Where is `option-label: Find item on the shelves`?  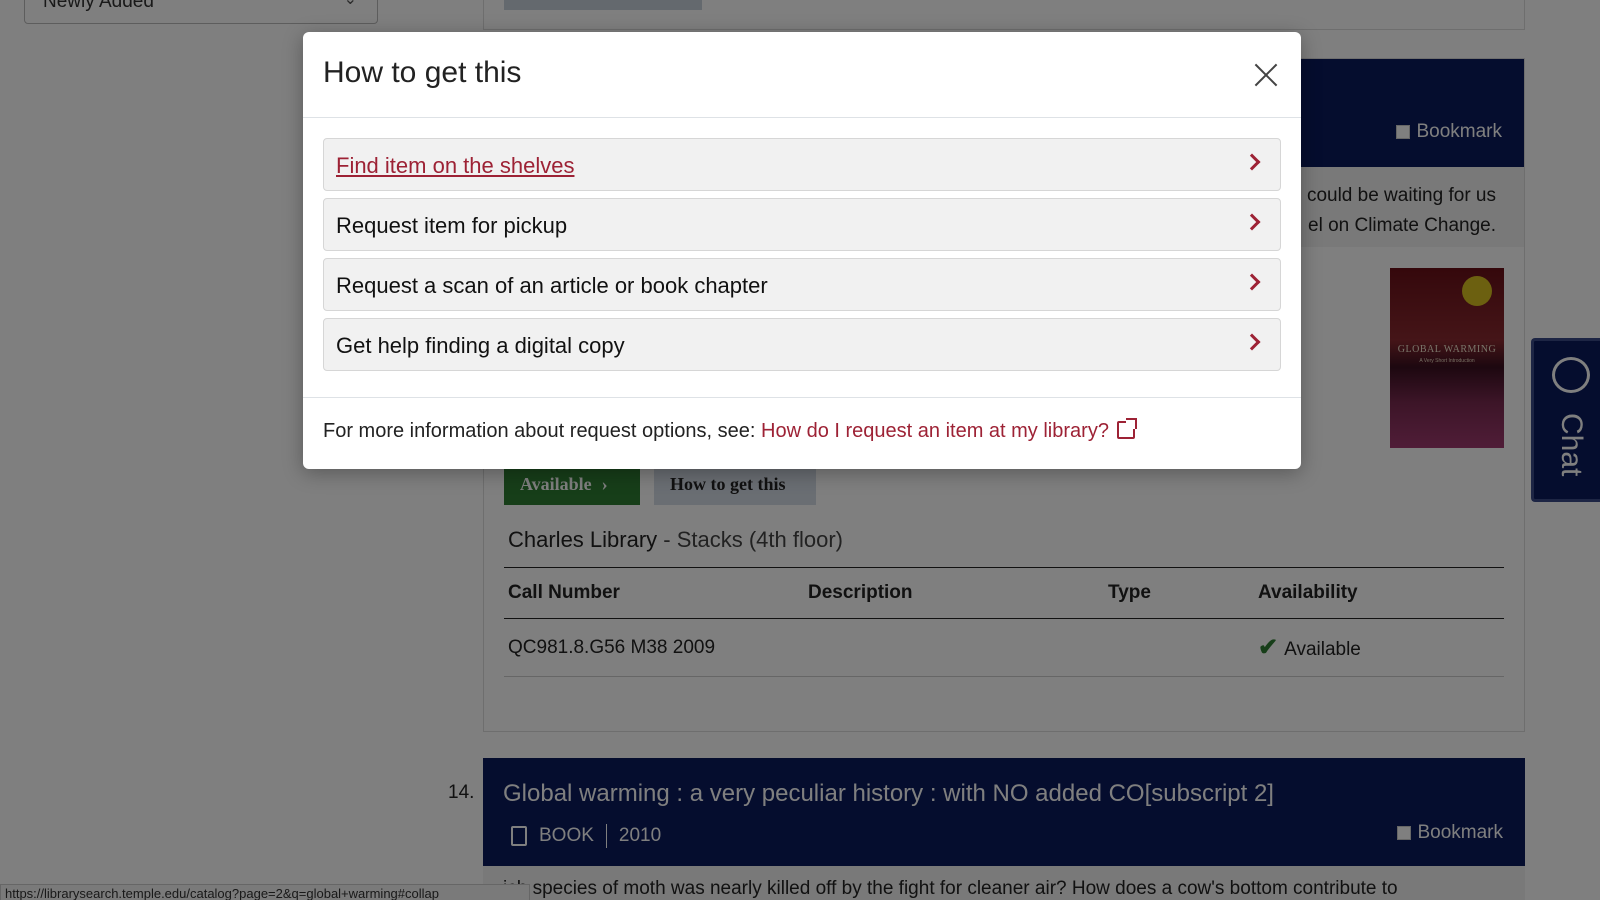 option-label: Find item on the shelves is located at coordinates (455, 166).